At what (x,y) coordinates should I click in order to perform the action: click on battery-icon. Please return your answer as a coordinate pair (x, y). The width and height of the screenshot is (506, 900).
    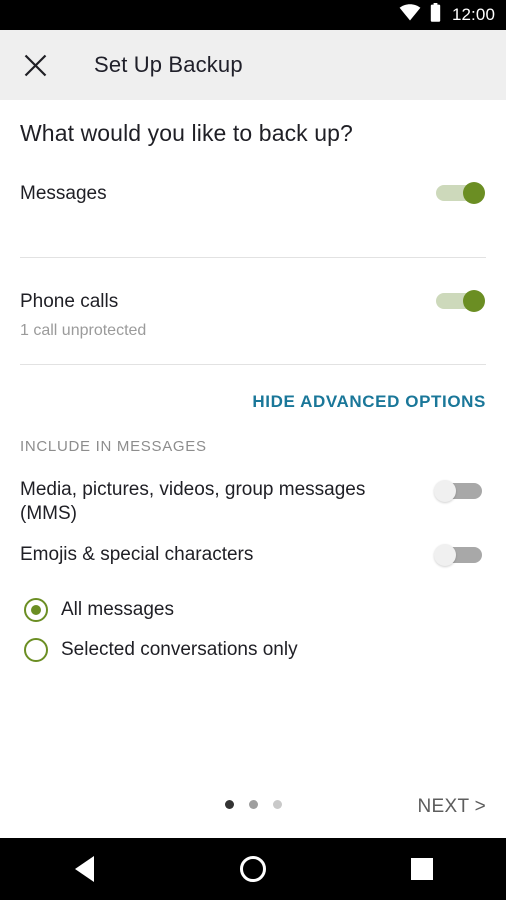
    Looking at the image, I should click on (435, 15).